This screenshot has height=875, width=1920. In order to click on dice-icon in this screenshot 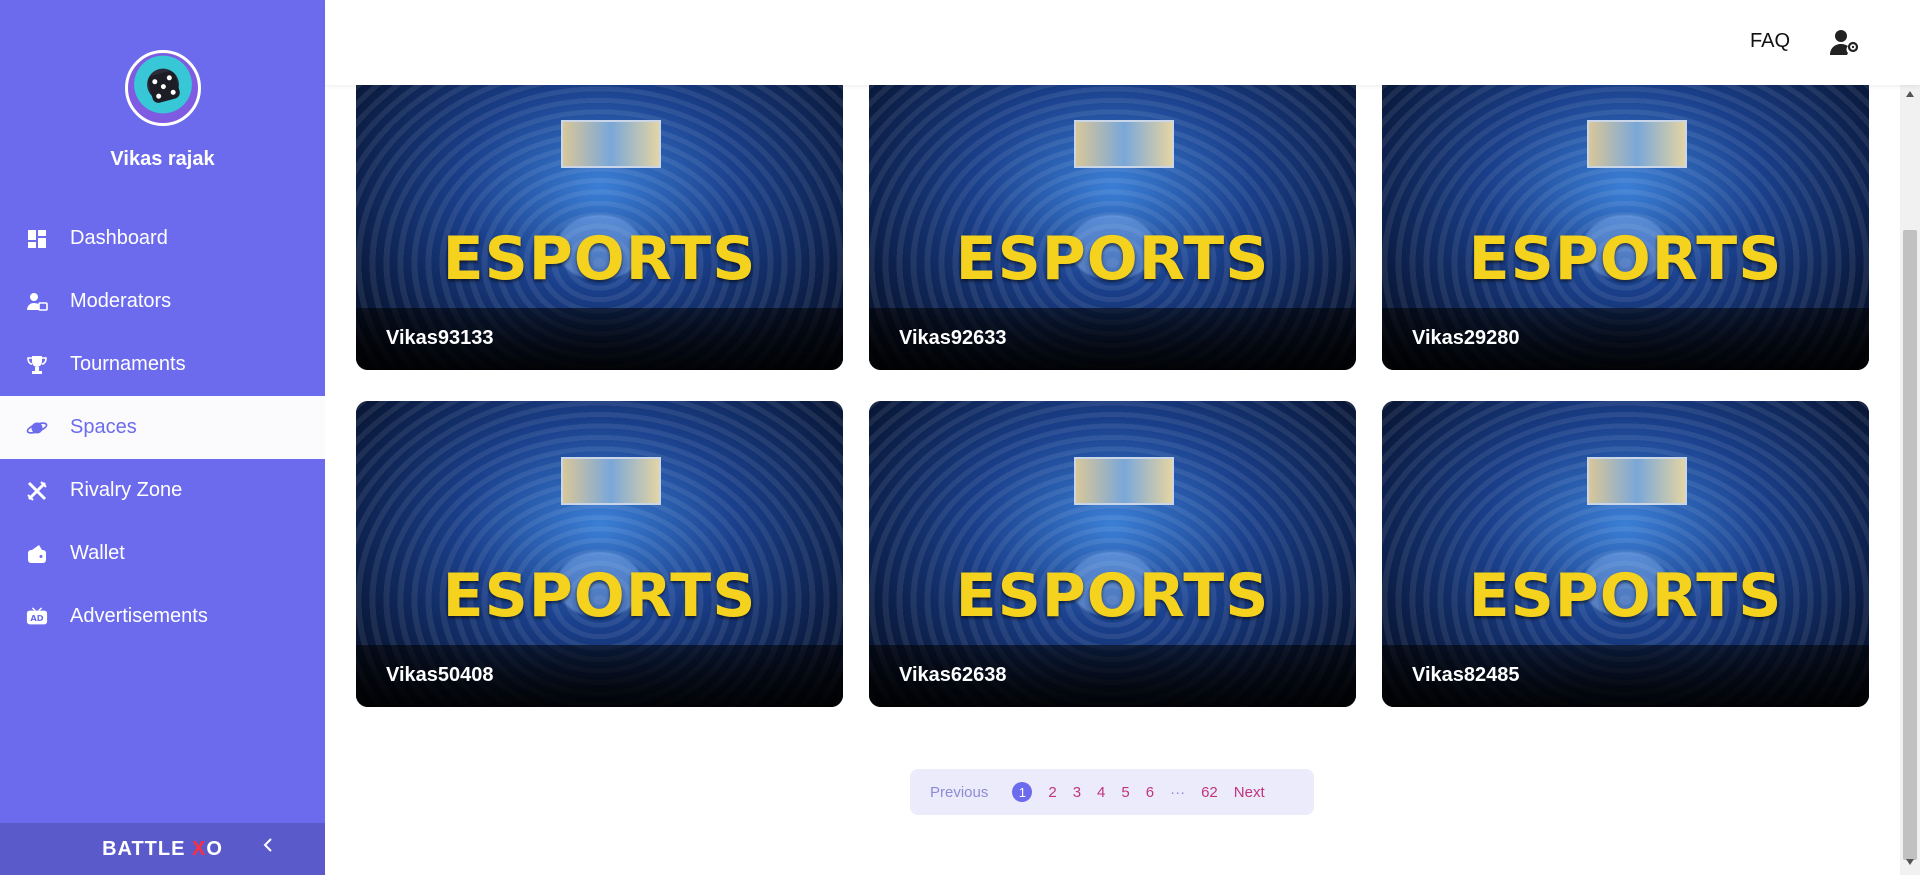, I will do `click(163, 87)`.